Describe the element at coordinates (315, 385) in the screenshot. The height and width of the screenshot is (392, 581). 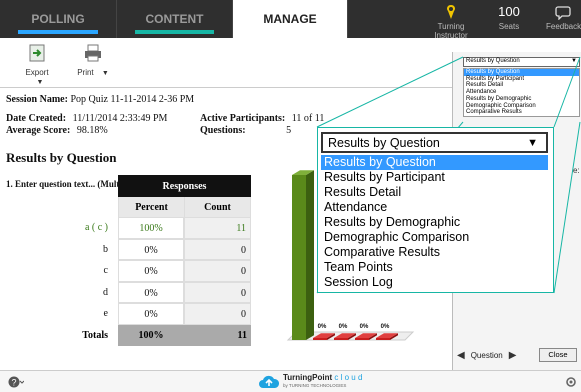
I see `brand-sub: by TURNING TECHNOLOGIES` at that location.